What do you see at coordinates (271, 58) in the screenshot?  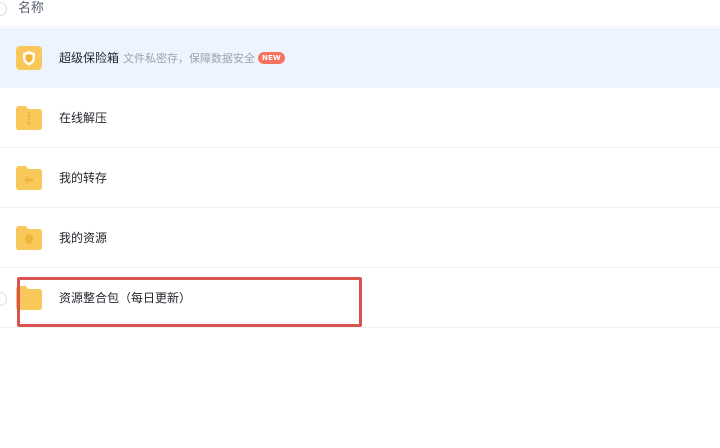 I see `new-badge: NEW` at bounding box center [271, 58].